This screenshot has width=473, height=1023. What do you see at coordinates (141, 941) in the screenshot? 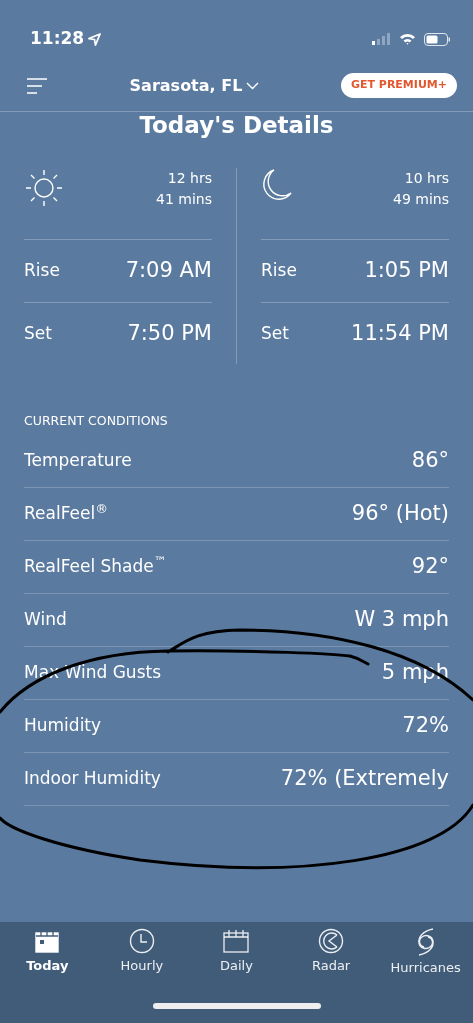
I see `clock-icon` at bounding box center [141, 941].